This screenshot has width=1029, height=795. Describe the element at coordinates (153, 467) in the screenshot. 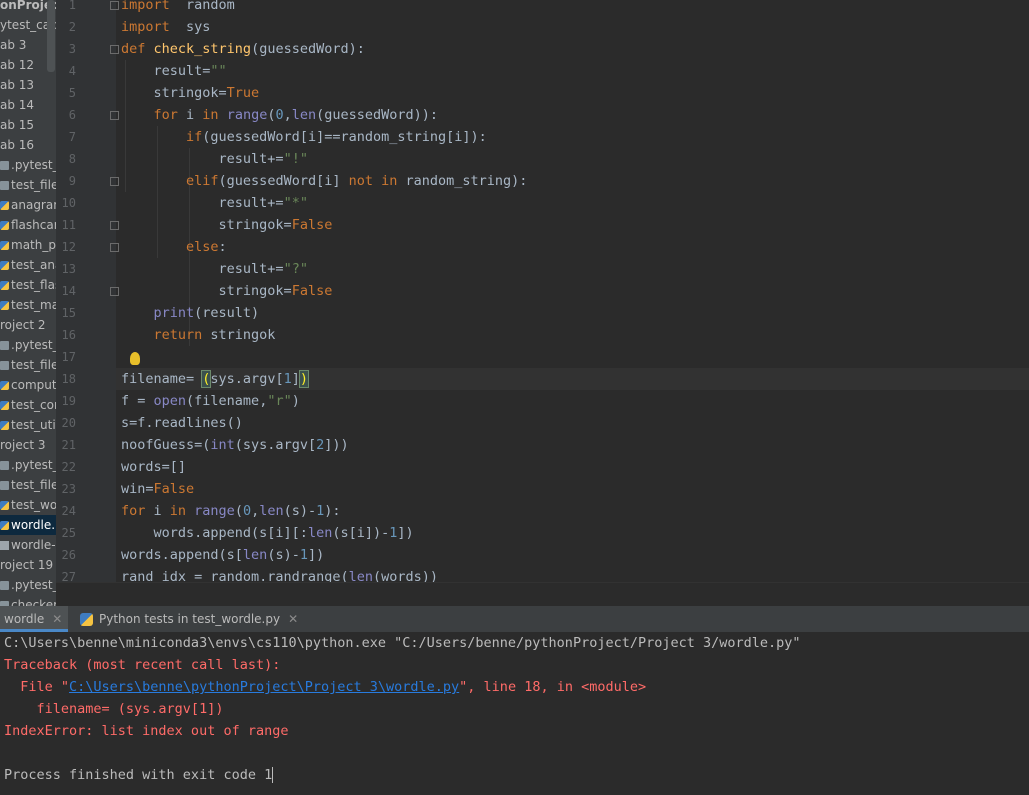

I see `code-line: words=[]` at that location.